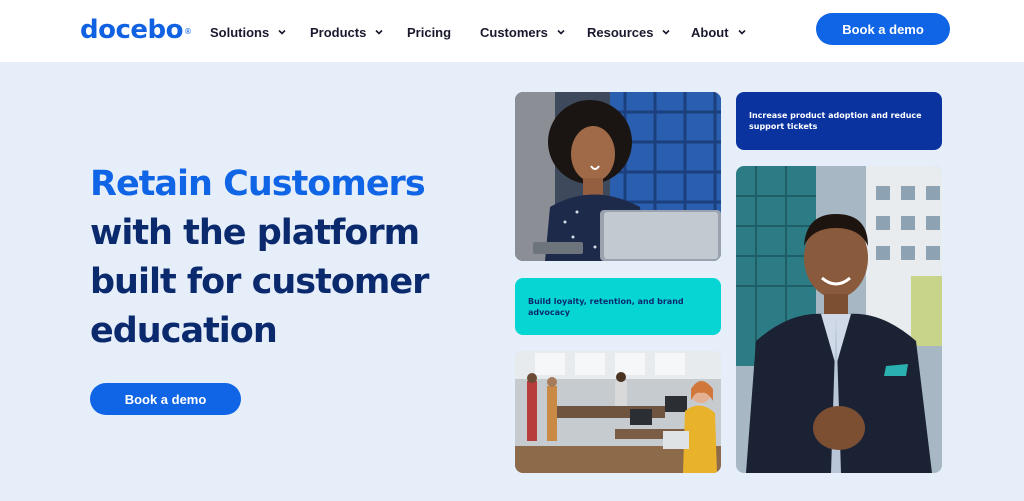 The width and height of the screenshot is (1024, 501). I want to click on nav-resources: Resources, so click(629, 32).